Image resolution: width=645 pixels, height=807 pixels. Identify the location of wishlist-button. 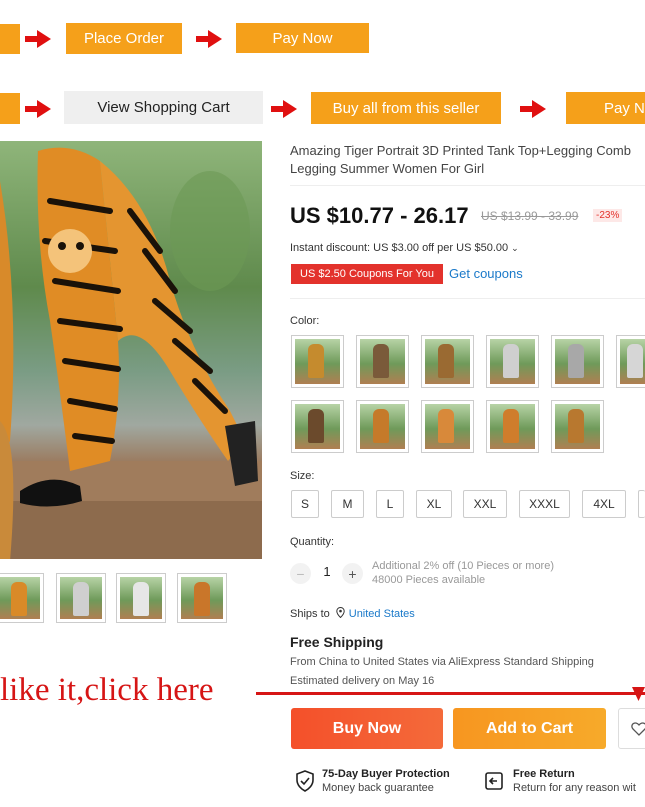
(631, 728).